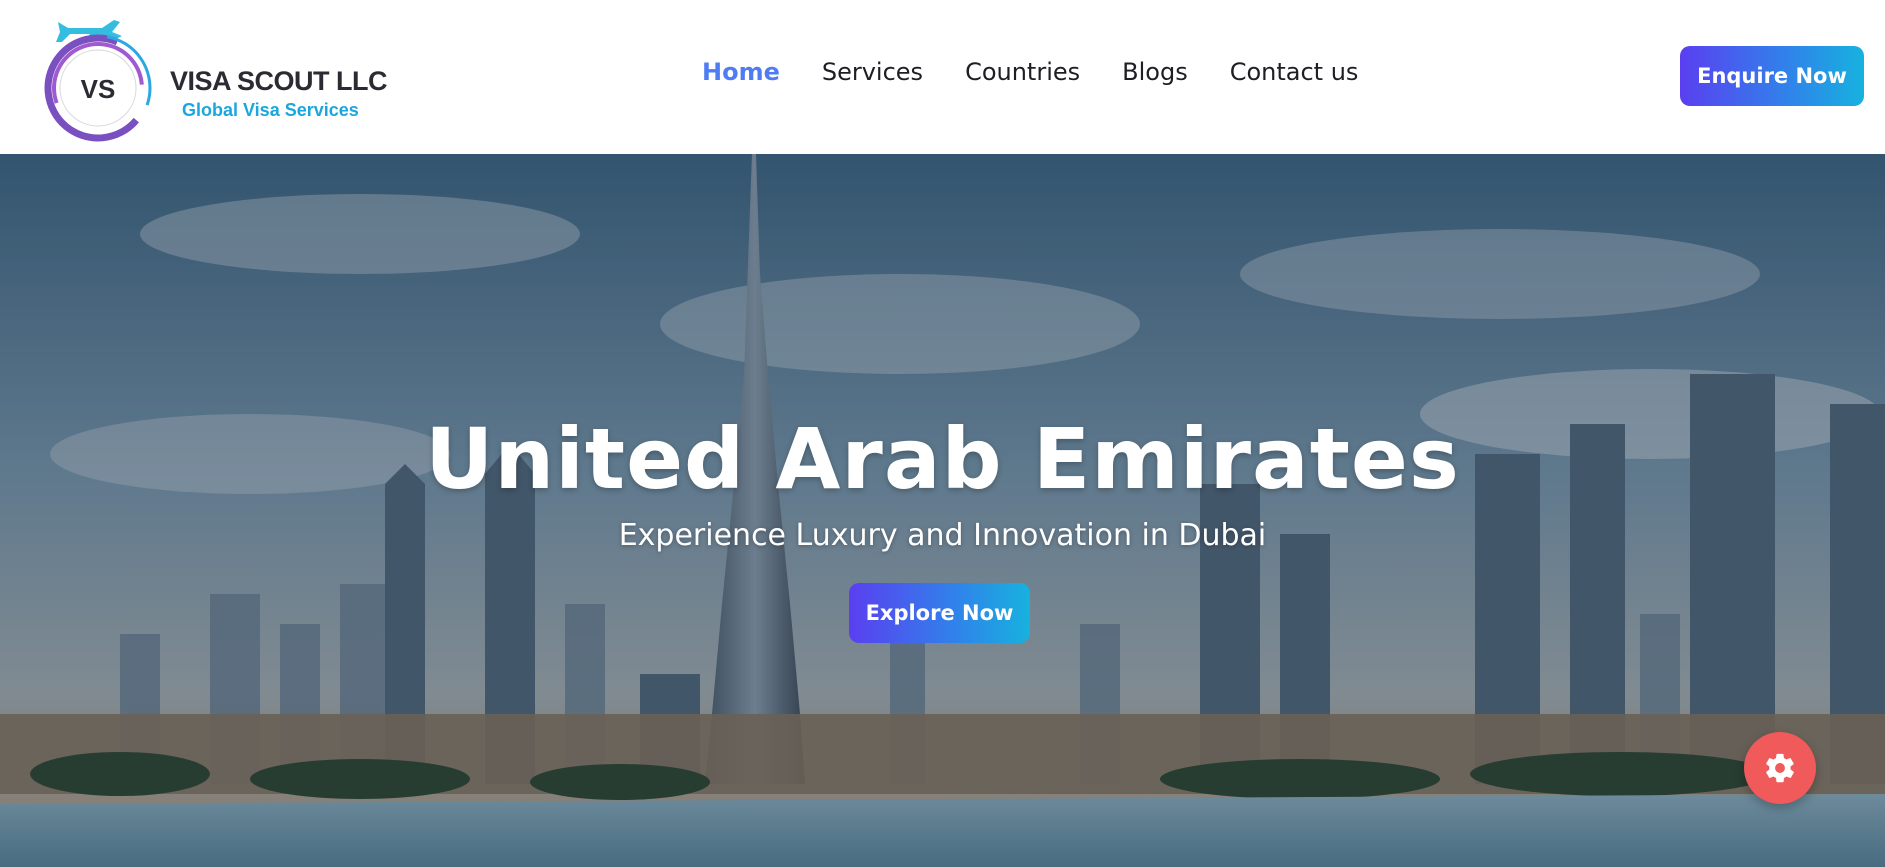  What do you see at coordinates (872, 72) in the screenshot?
I see `nav-services: Services` at bounding box center [872, 72].